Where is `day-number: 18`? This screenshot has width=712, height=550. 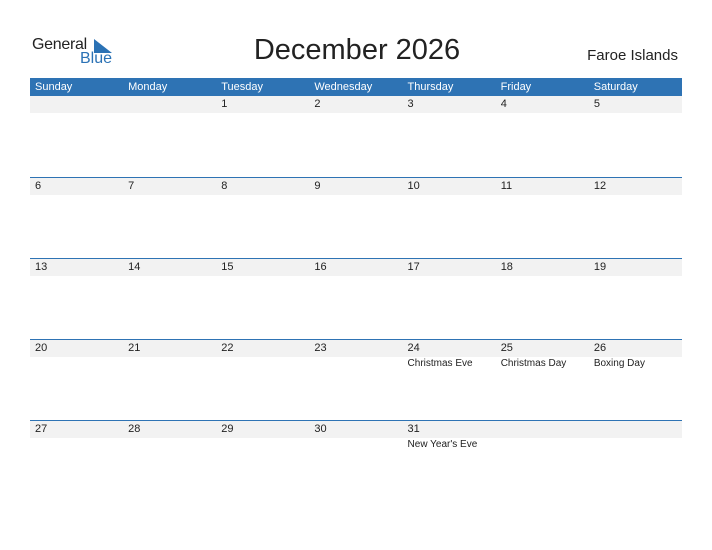 day-number: 18 is located at coordinates (506, 267).